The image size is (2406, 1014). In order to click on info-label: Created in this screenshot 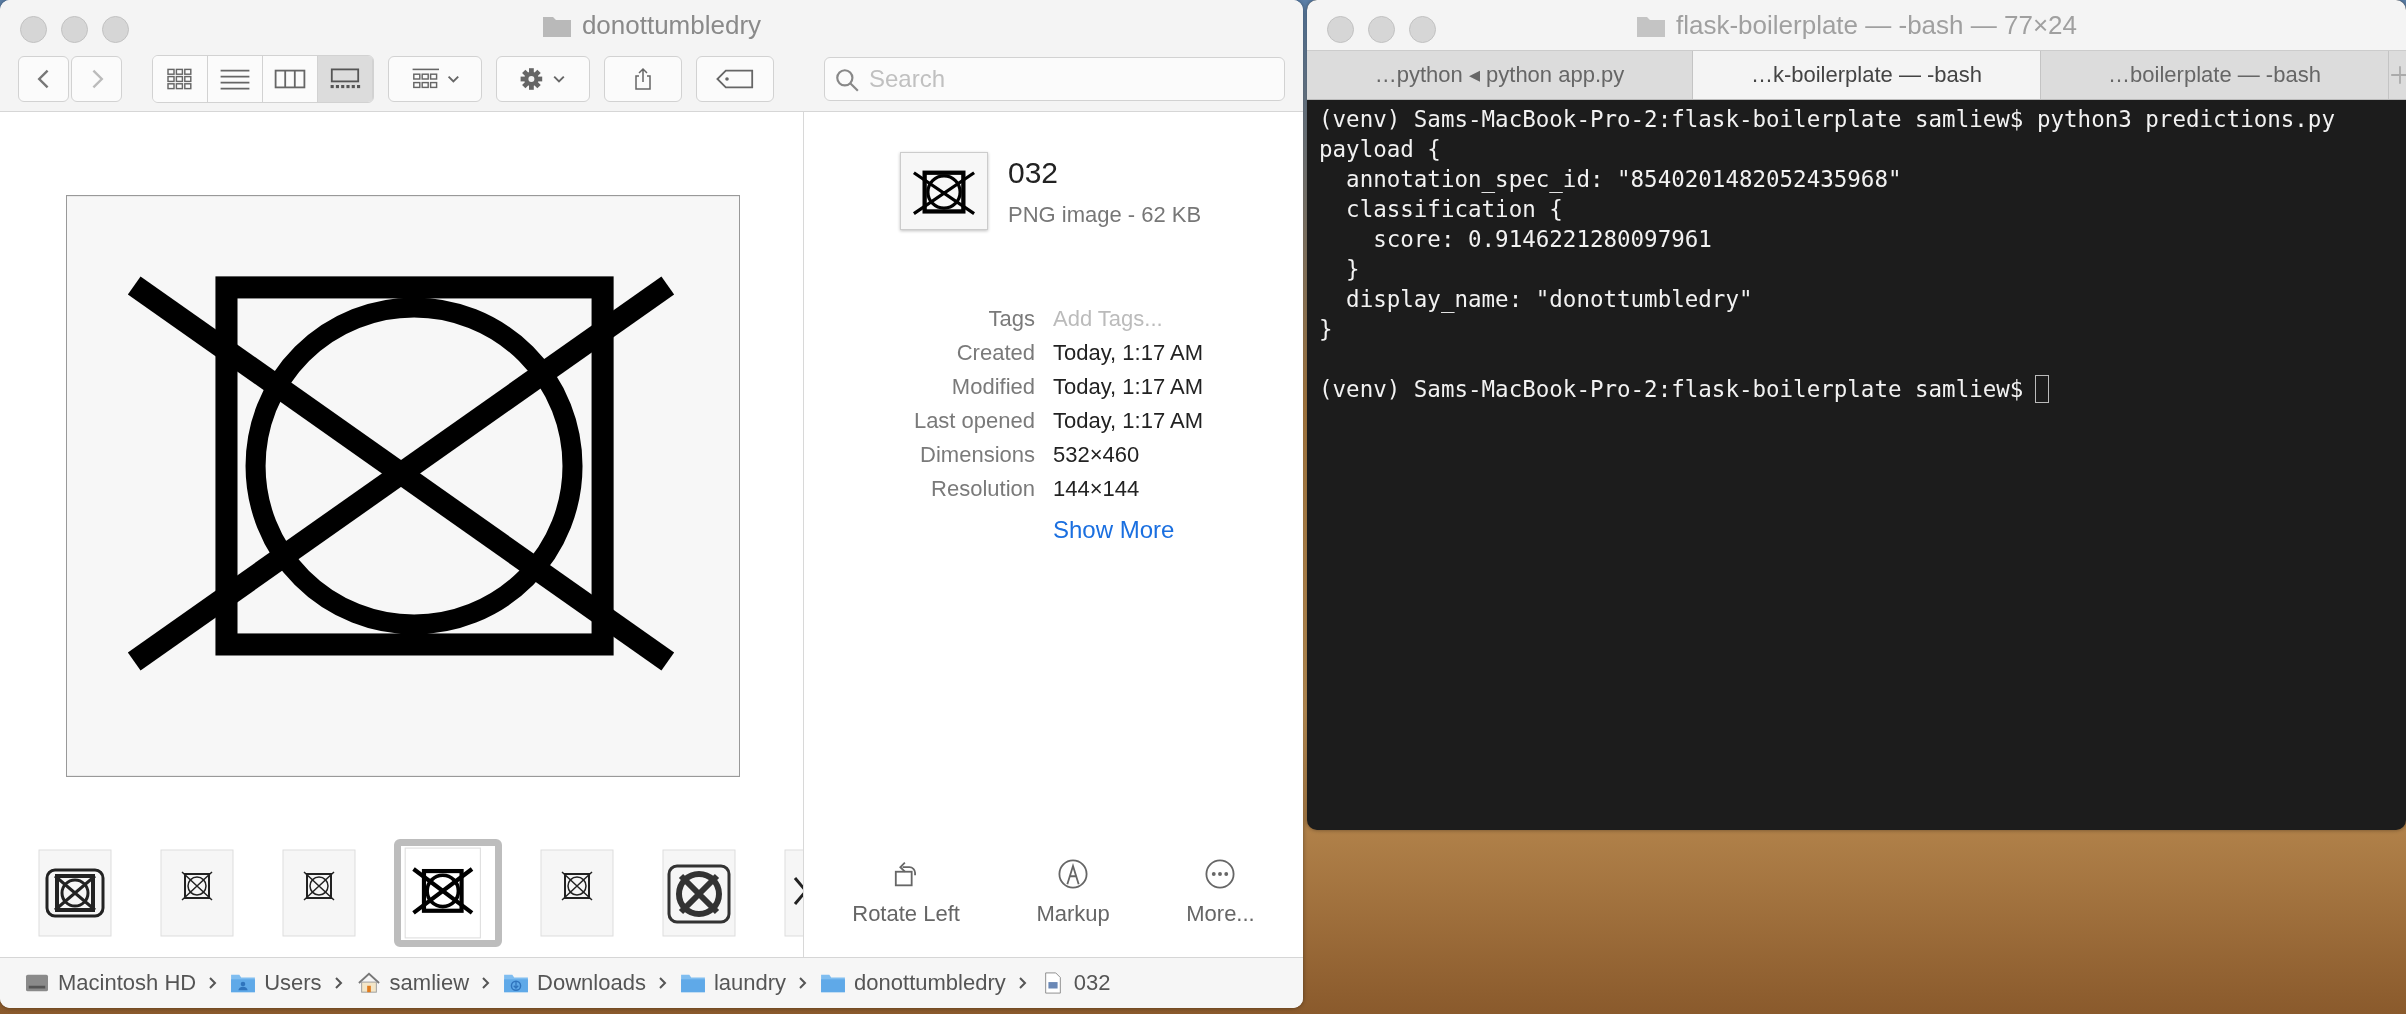, I will do `click(995, 353)`.